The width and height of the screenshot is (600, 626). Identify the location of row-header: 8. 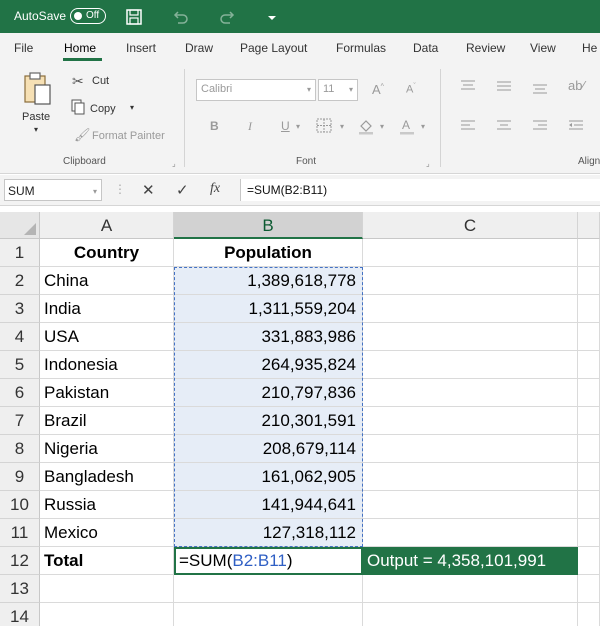
(20, 449).